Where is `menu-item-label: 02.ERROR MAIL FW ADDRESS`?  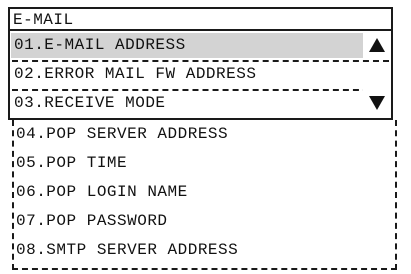
menu-item-label: 02.ERROR MAIL FW ADDRESS is located at coordinates (135, 74).